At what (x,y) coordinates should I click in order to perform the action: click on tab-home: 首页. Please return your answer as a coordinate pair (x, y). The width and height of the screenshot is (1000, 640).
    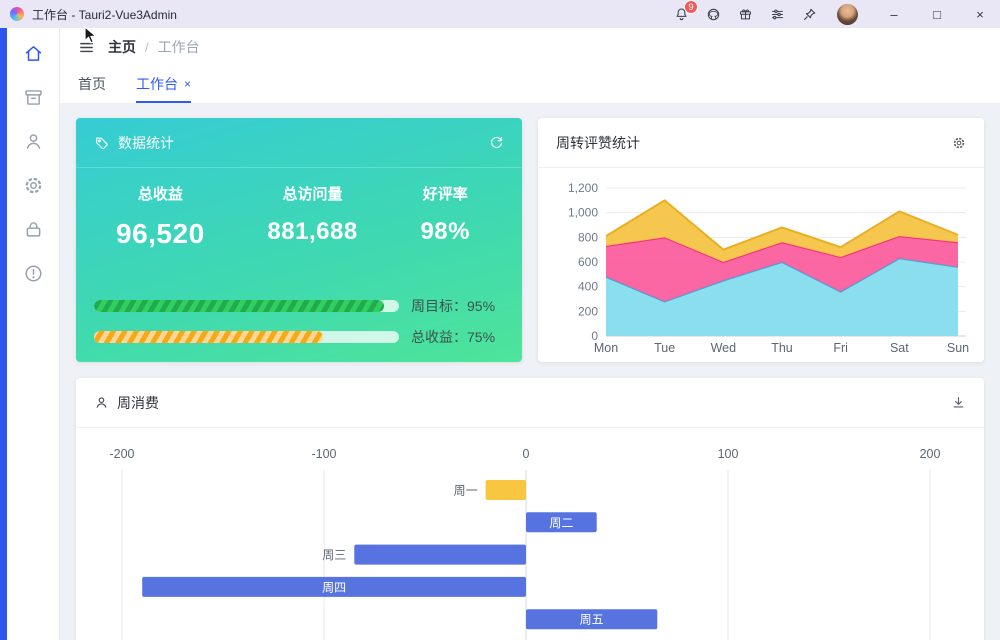
    Looking at the image, I should click on (92, 84).